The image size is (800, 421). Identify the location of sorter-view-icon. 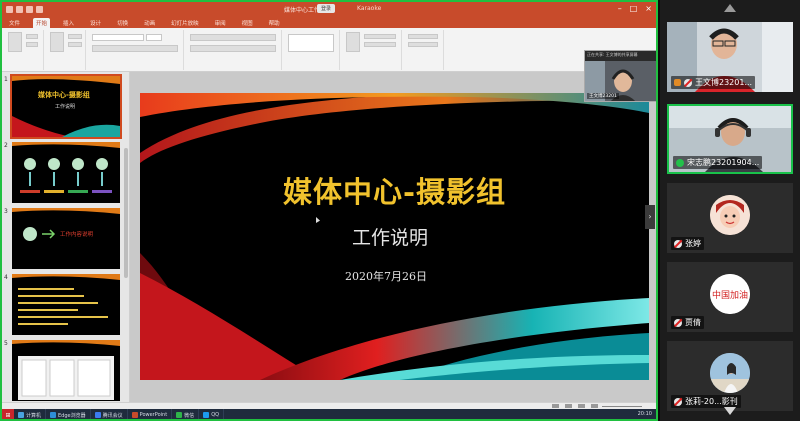
(568, 406).